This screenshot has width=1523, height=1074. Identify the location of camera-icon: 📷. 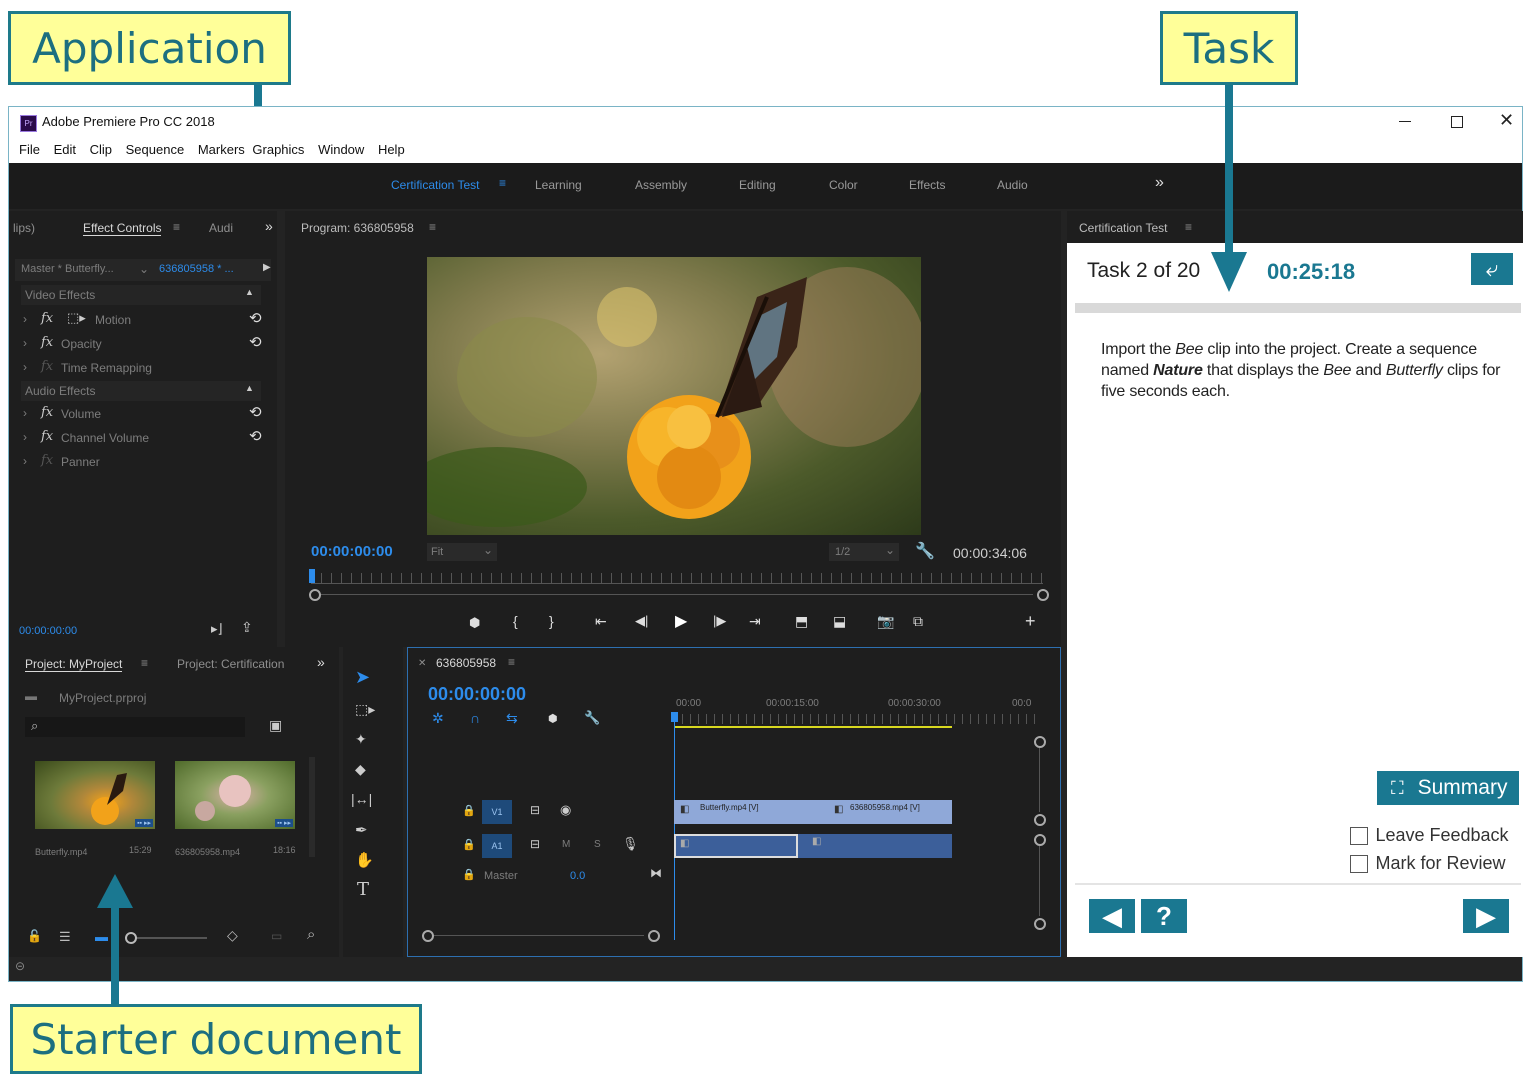
(885, 621).